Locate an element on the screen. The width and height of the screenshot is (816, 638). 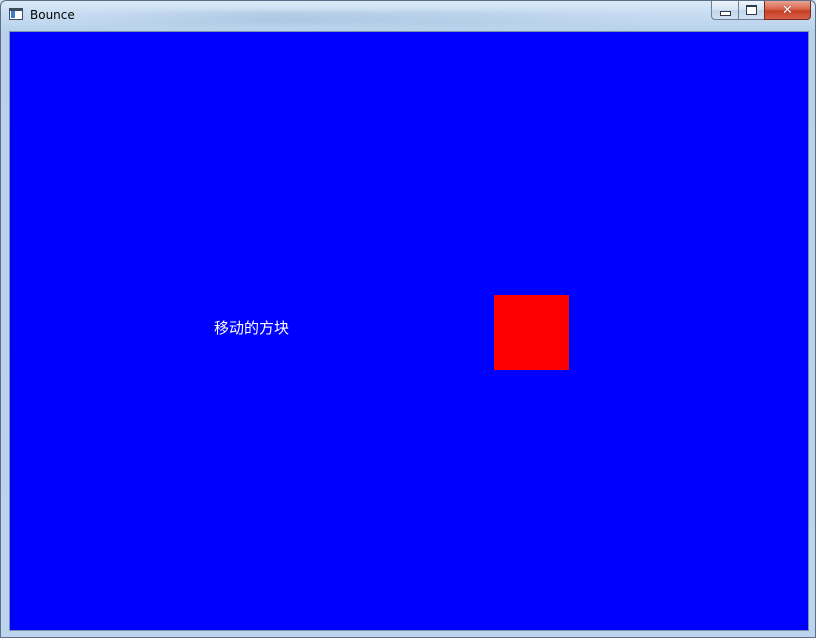
maximize-button is located at coordinates (751, 10).